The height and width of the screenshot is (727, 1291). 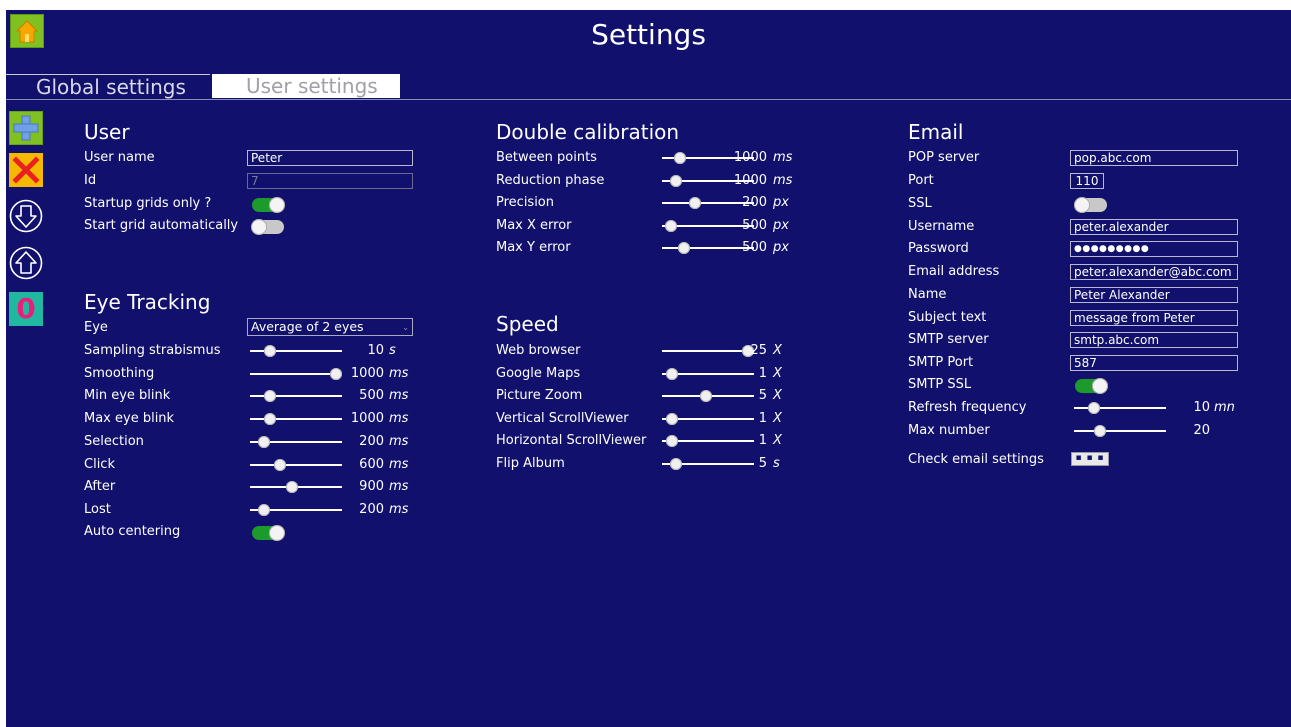 I want to click on slider-unit: s, so click(x=392, y=350).